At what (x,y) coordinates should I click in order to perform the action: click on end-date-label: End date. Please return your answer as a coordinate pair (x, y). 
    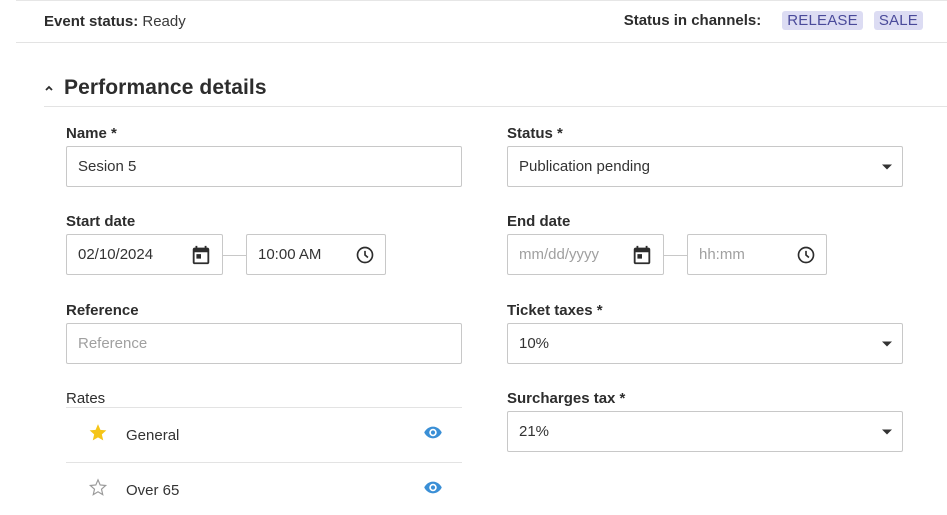
    Looking at the image, I should click on (539, 221).